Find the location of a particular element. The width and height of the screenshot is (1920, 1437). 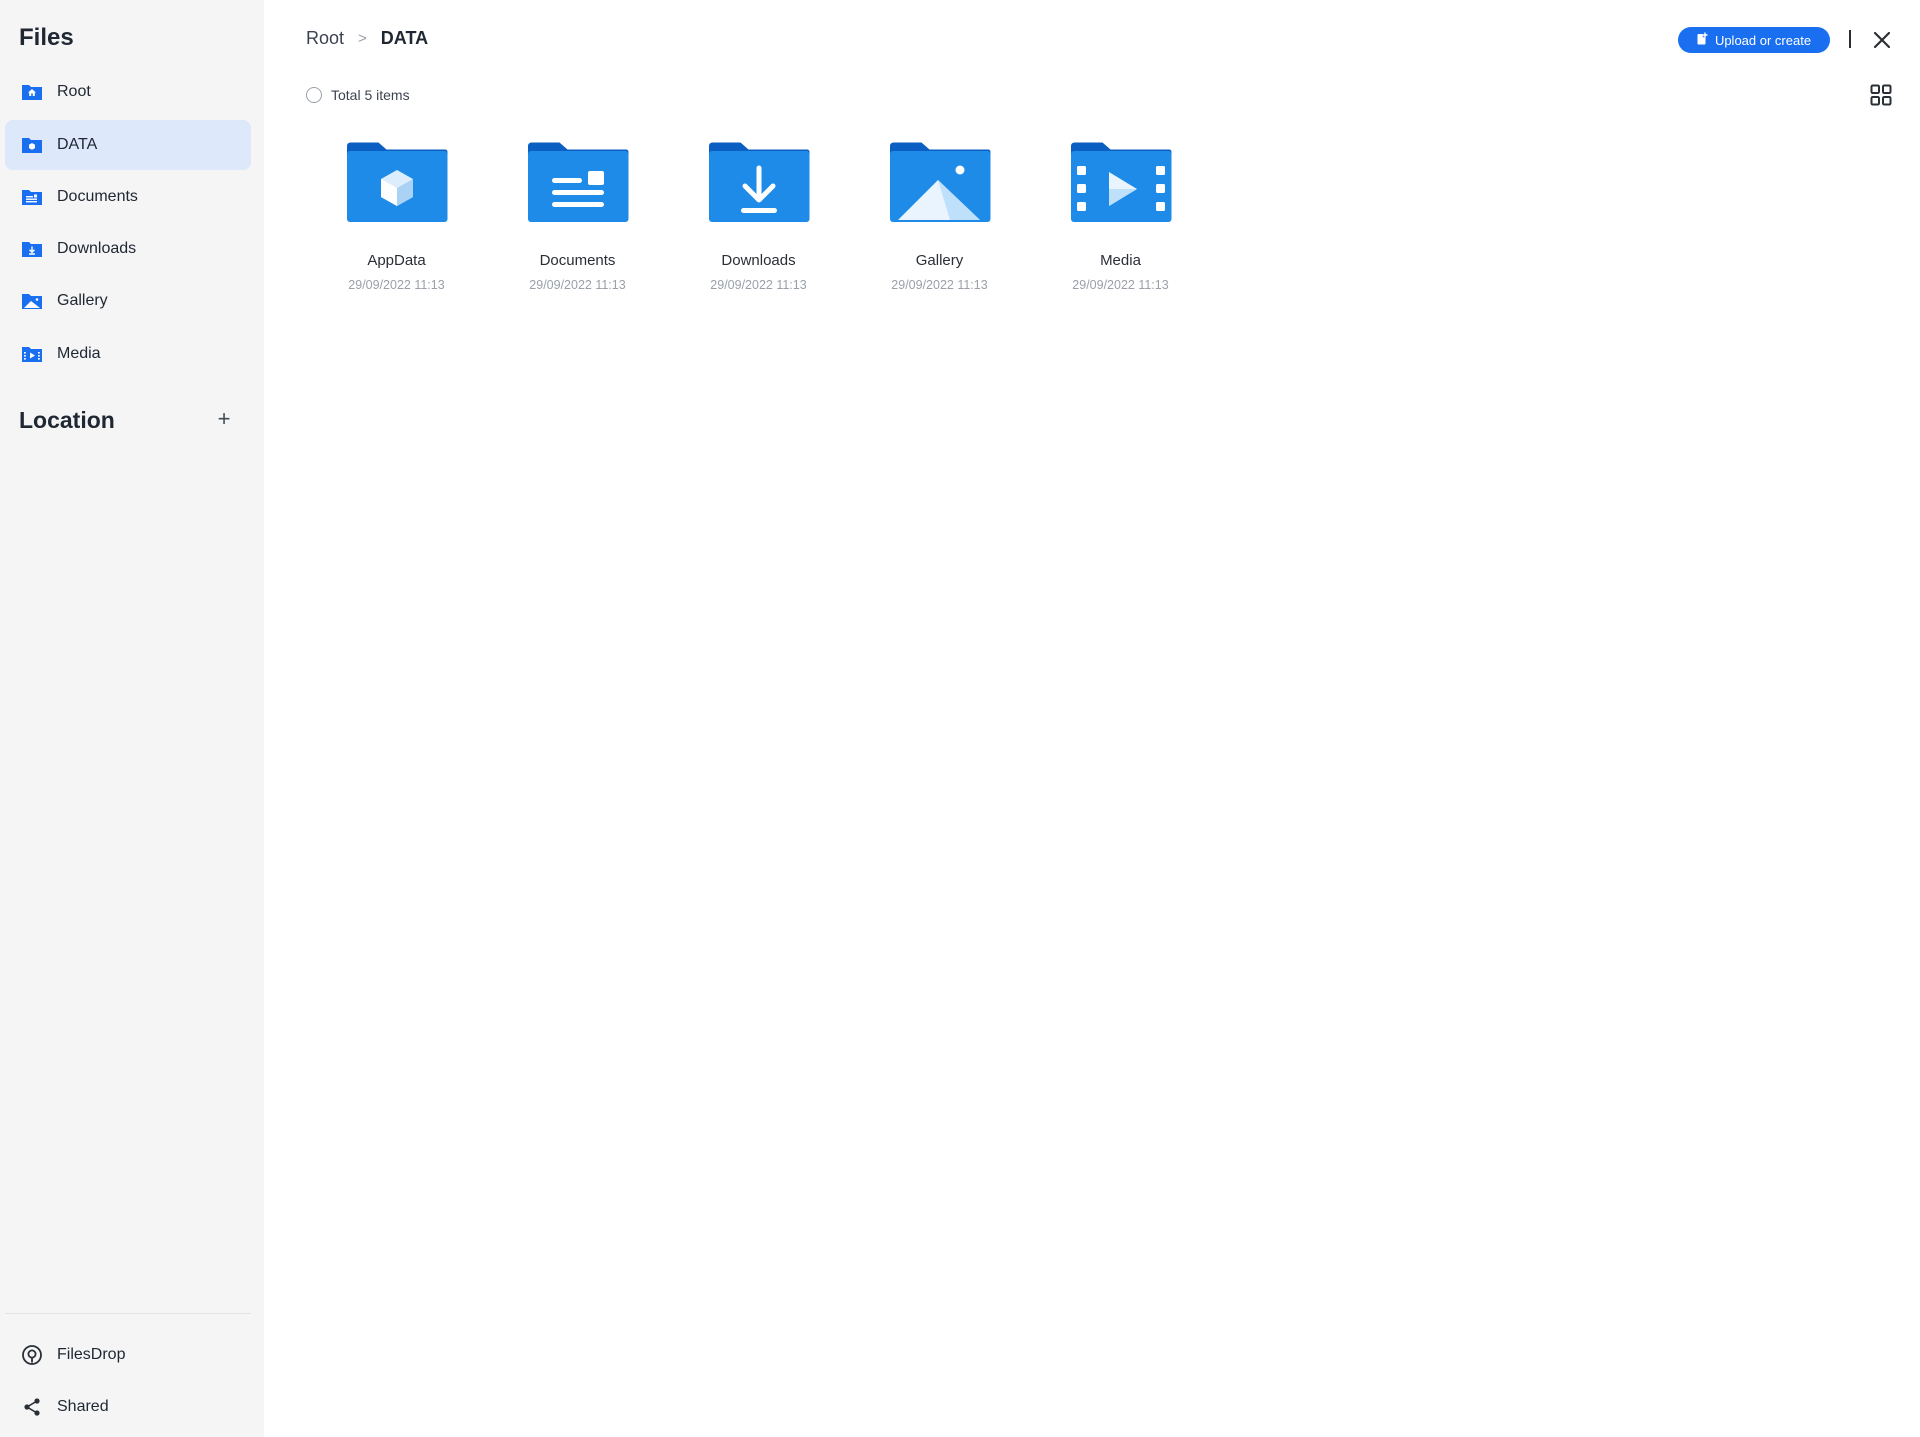

add-location-button: + is located at coordinates (224, 419).